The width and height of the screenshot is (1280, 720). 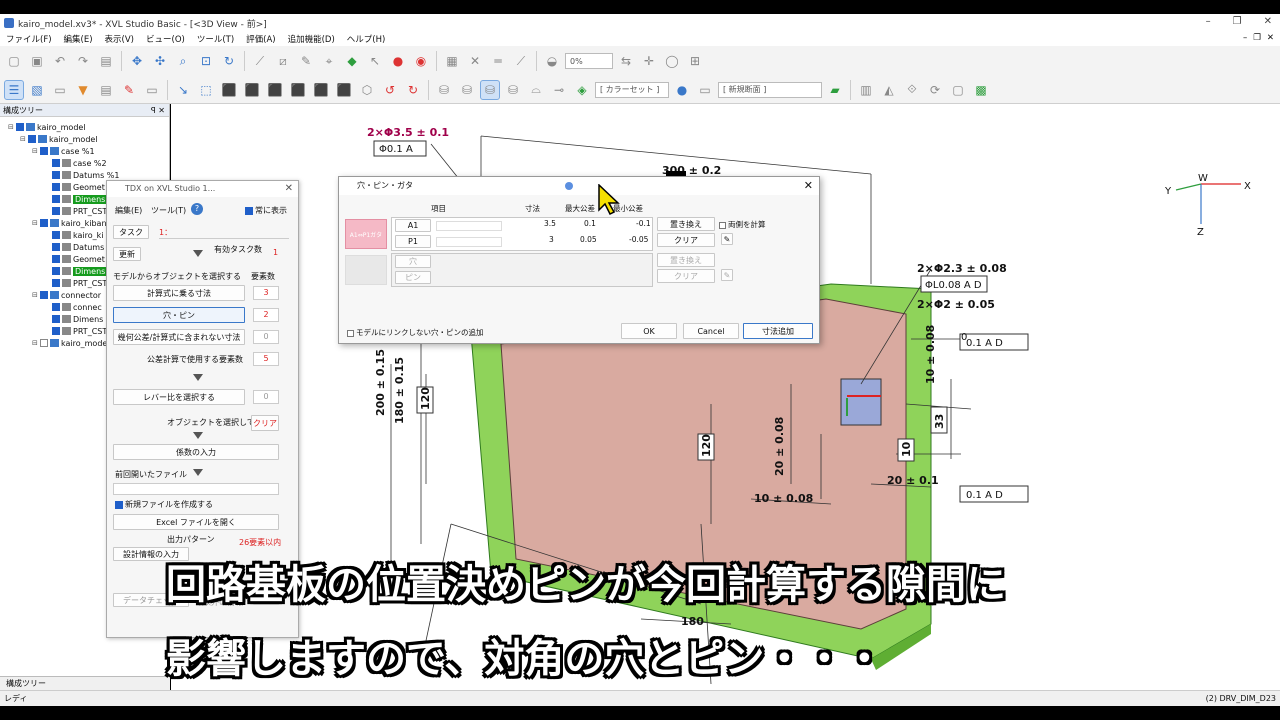 I want to click on cylinder-active-icon: ⛁, so click(x=490, y=89).